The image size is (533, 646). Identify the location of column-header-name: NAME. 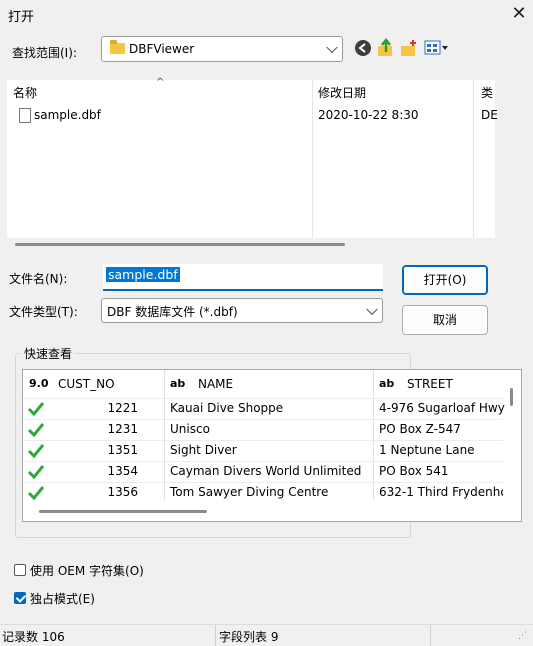
(215, 384).